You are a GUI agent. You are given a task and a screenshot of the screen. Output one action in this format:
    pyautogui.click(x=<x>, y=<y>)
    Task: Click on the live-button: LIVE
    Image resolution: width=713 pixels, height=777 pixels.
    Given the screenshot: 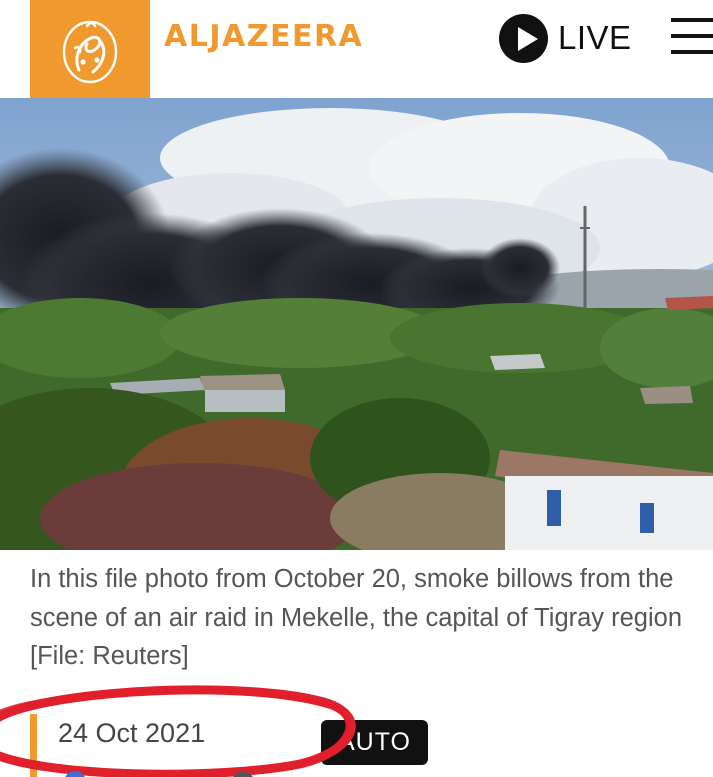 What is the action you would take?
    pyautogui.click(x=565, y=38)
    